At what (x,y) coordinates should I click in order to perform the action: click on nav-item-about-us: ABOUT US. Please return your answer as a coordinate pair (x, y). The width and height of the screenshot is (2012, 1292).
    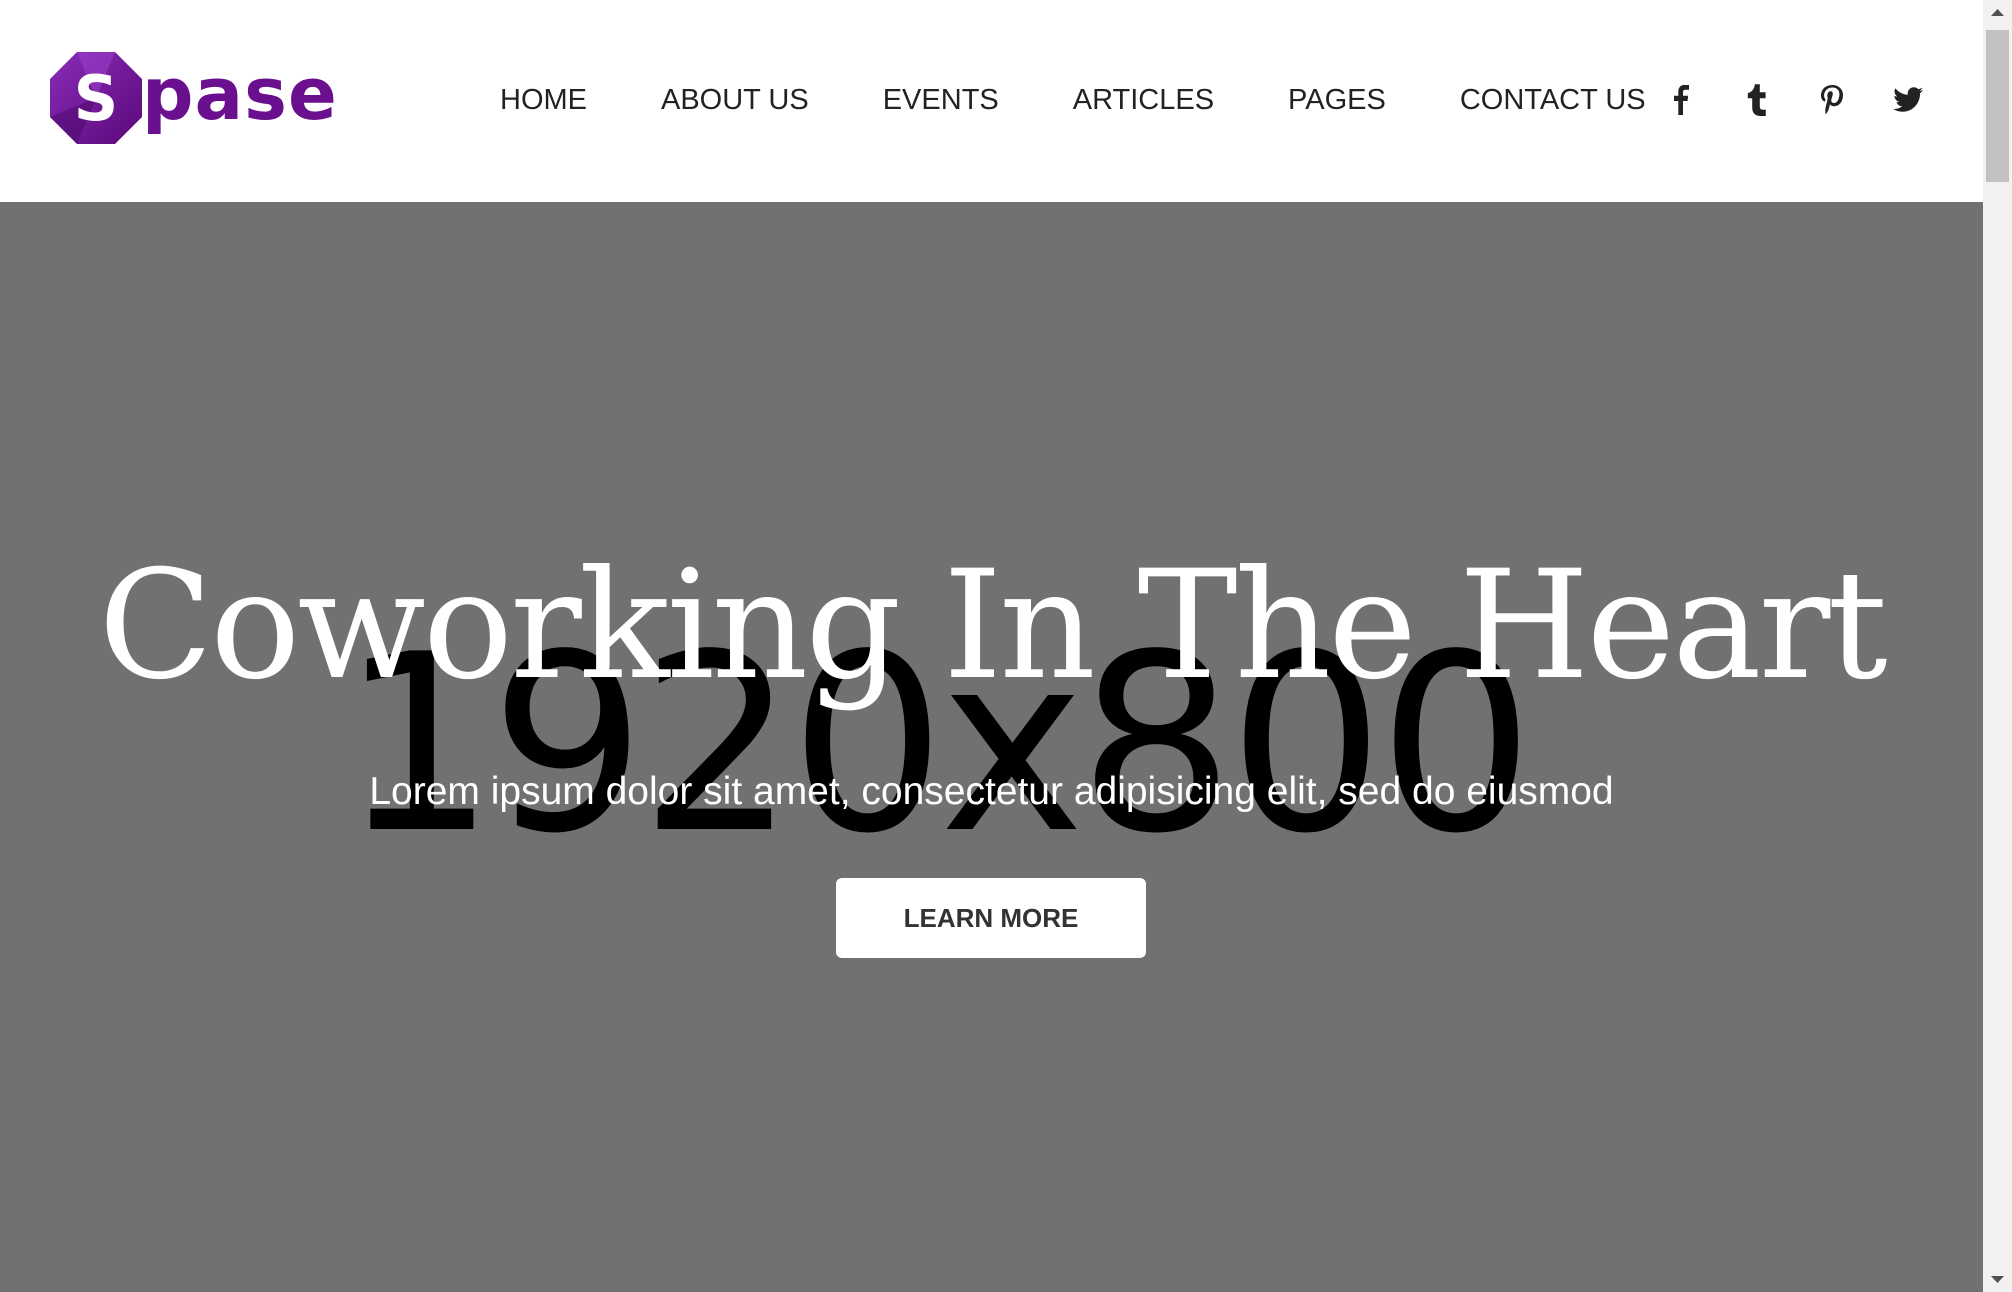
    Looking at the image, I should click on (735, 100).